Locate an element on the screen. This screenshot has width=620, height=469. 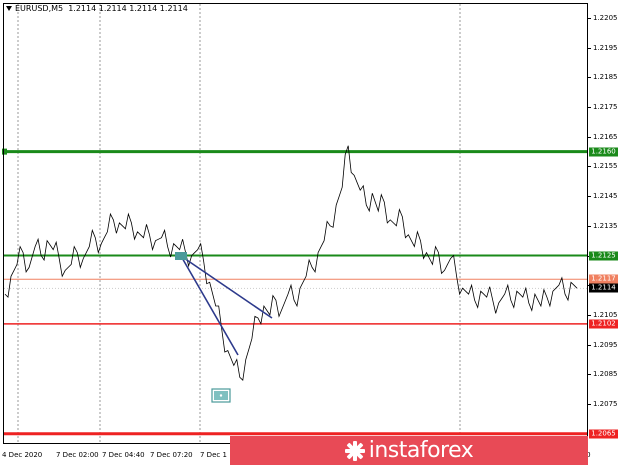
brand-banner: instaforex is located at coordinates (409, 450).